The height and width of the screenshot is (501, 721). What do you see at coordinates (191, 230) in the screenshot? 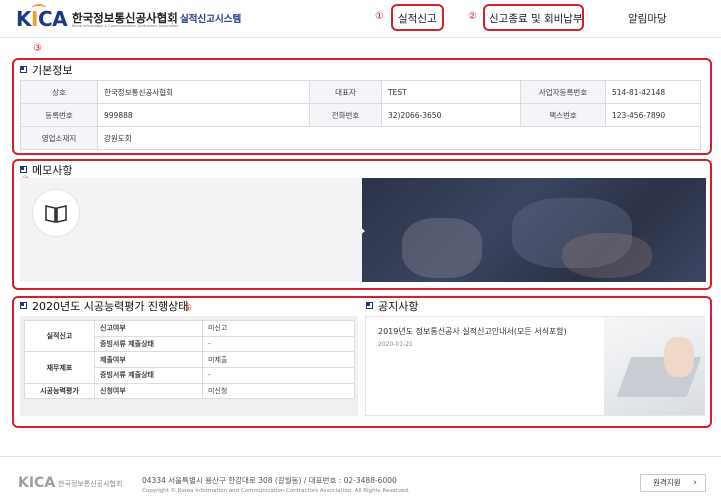
I see `memo-content` at bounding box center [191, 230].